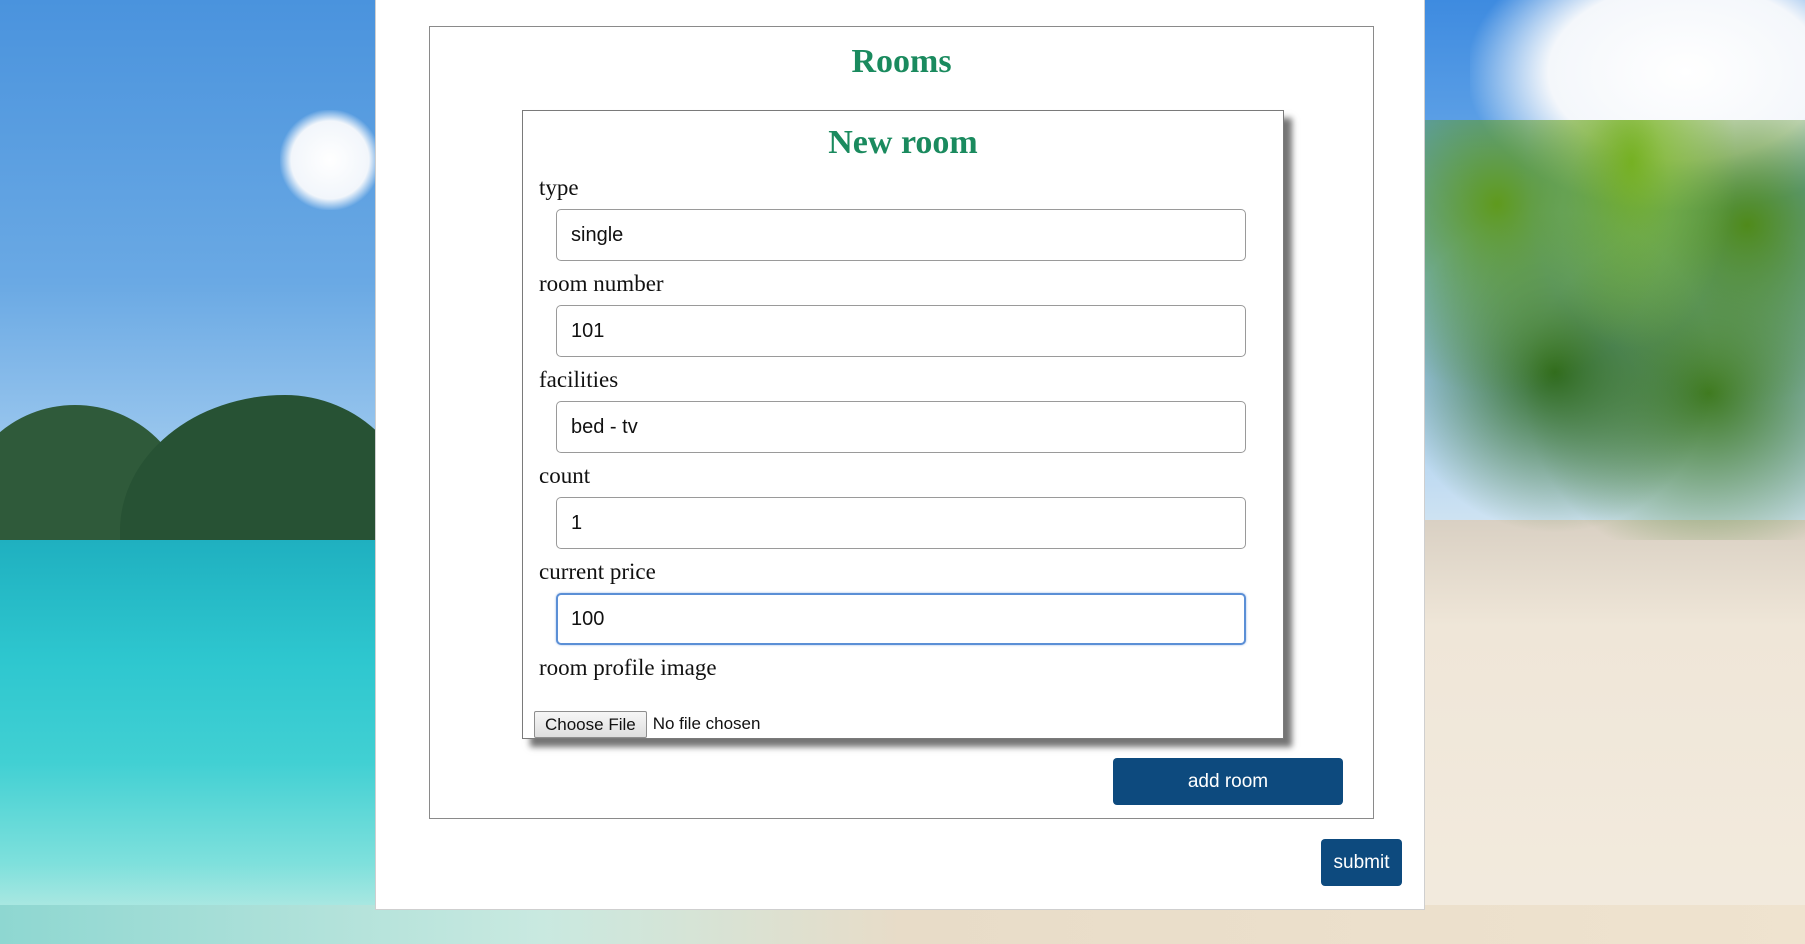 The image size is (1805, 944). Describe the element at coordinates (597, 571) in the screenshot. I see `current-price-label: current price` at that location.